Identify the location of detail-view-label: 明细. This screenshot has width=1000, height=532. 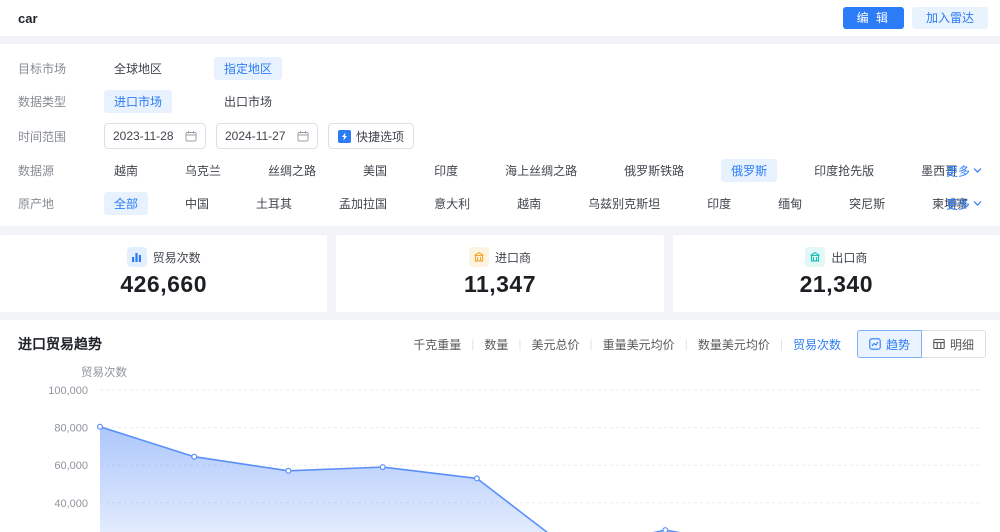
(961, 344).